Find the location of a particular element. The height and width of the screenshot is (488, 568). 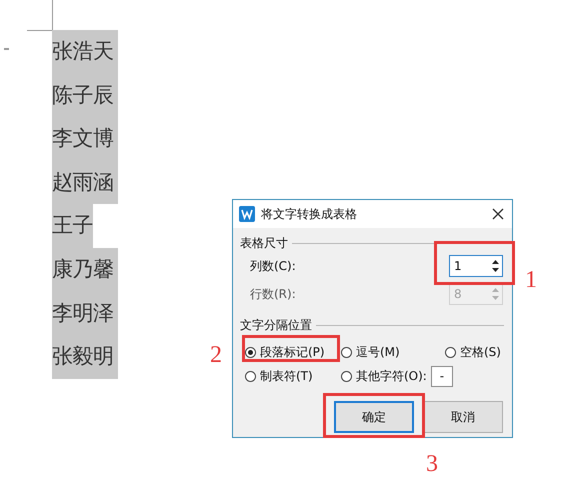

group-label: 文字分隔位置 is located at coordinates (276, 325).